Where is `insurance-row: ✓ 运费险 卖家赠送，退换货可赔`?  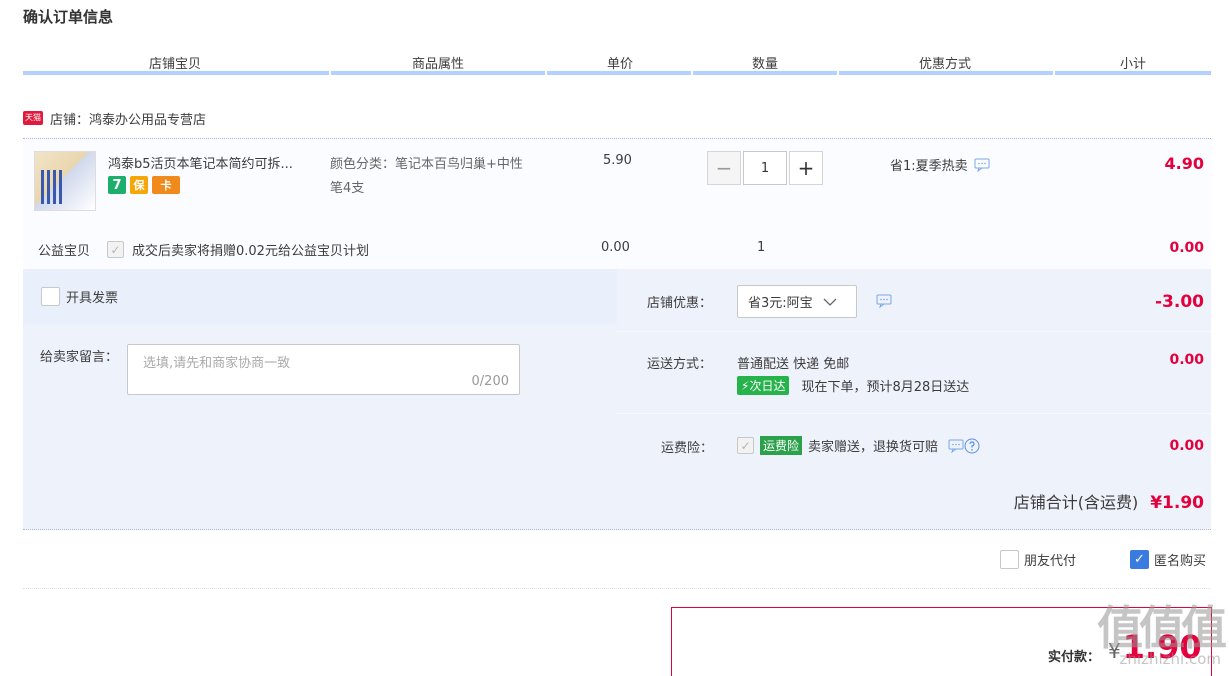
insurance-row: ✓ 运费险 卖家赠送，退换货可赔 is located at coordinates (858, 445).